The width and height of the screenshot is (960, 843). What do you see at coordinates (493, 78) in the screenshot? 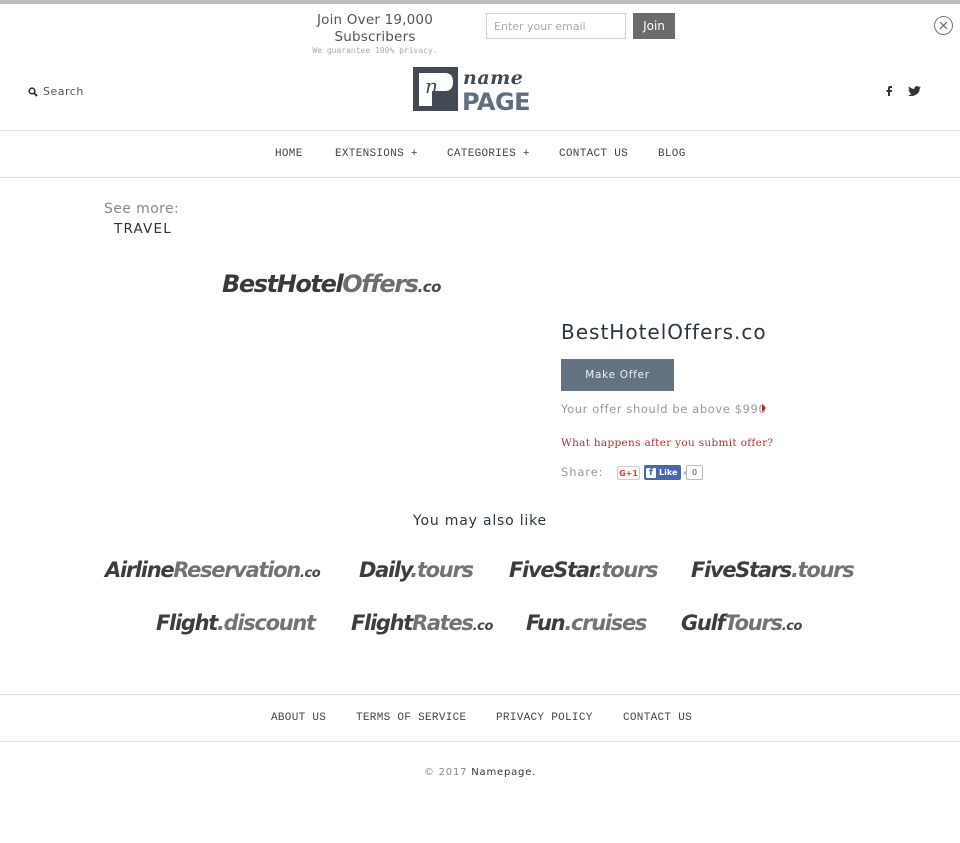
I see `svg-text: name` at bounding box center [493, 78].